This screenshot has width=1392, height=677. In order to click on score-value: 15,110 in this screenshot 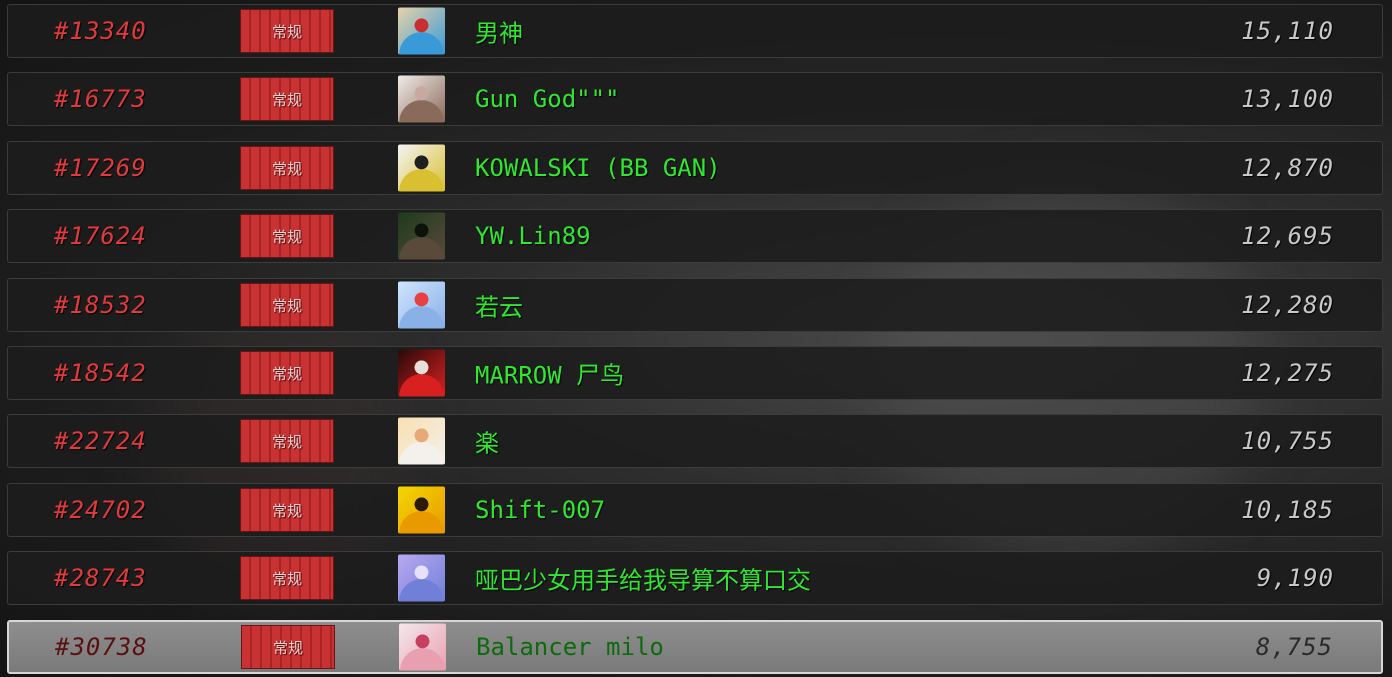, I will do `click(1287, 31)`.